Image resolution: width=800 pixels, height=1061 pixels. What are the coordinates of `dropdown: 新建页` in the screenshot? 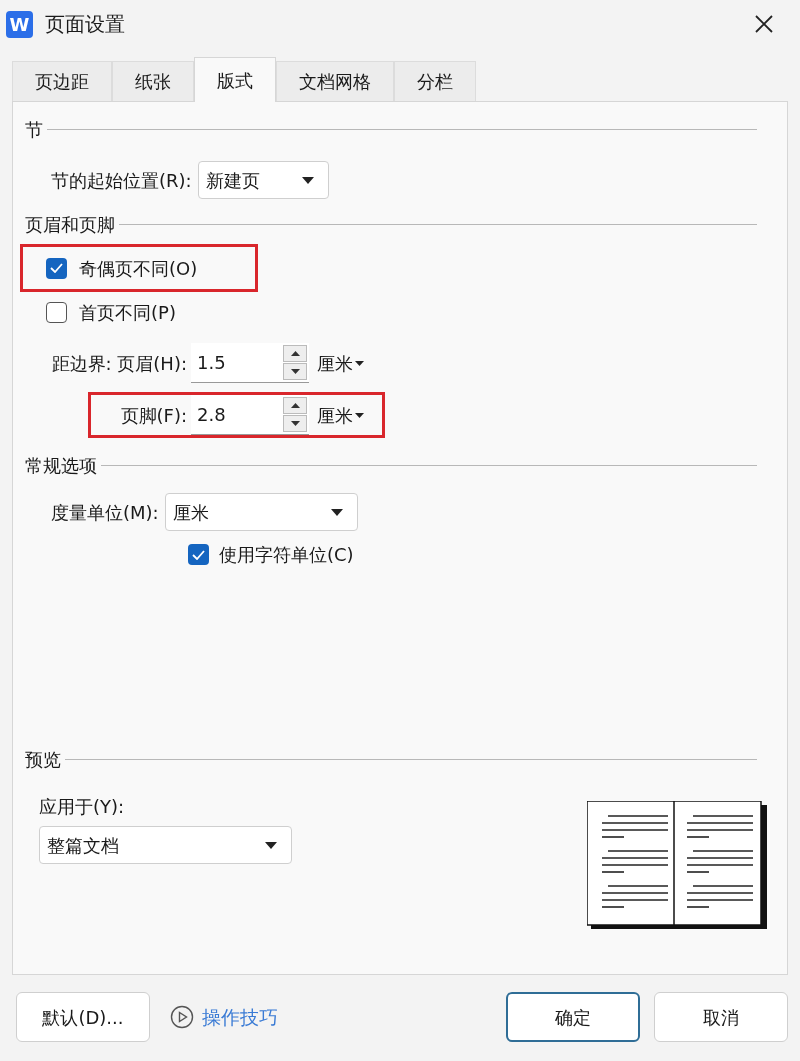 It's located at (263, 180).